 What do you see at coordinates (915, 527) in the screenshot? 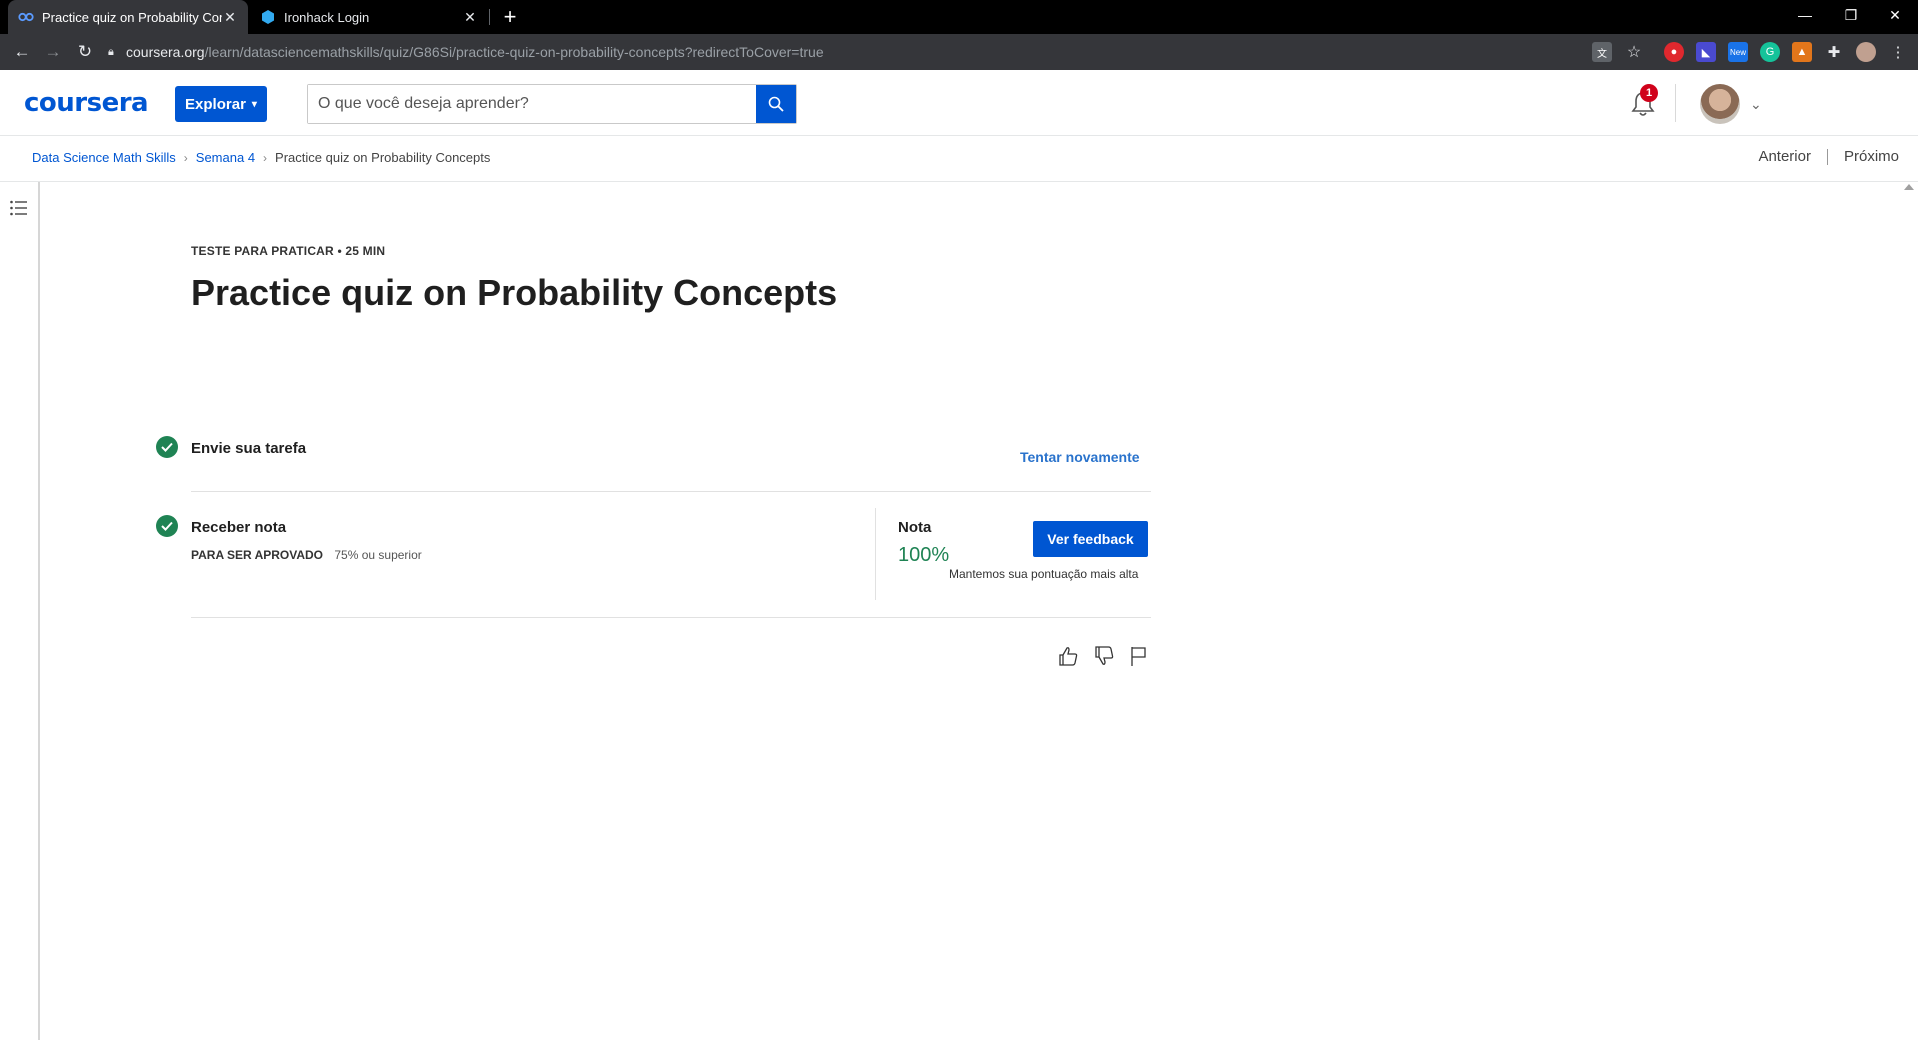
I see `grade-label: Nota` at bounding box center [915, 527].